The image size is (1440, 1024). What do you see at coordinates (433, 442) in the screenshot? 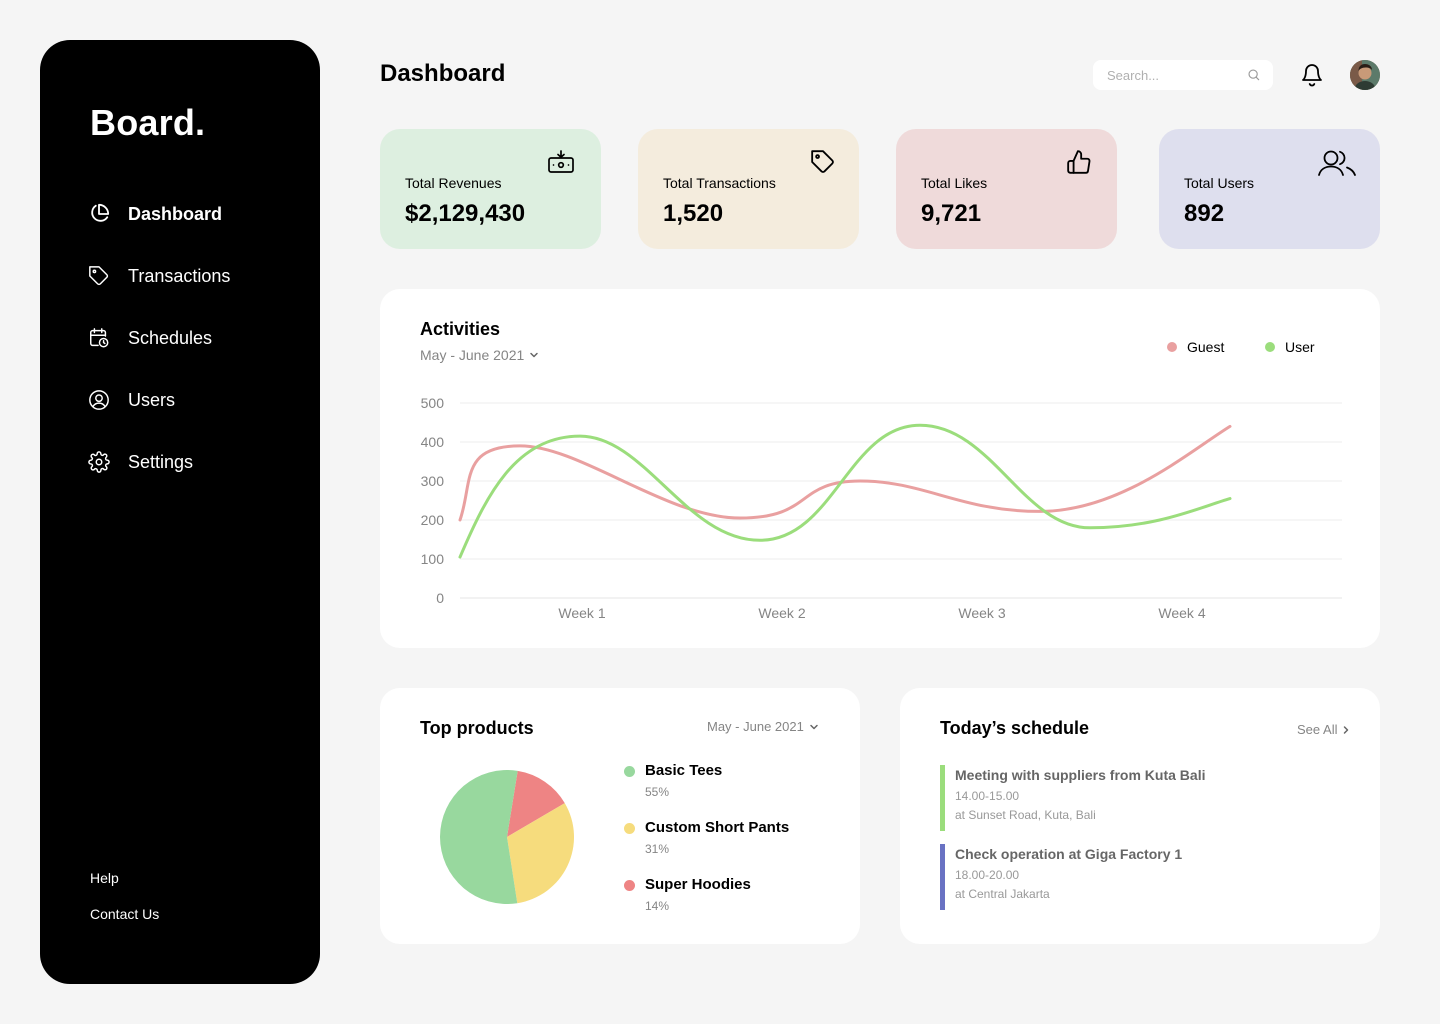
I see `y-tick-label: 400` at bounding box center [433, 442].